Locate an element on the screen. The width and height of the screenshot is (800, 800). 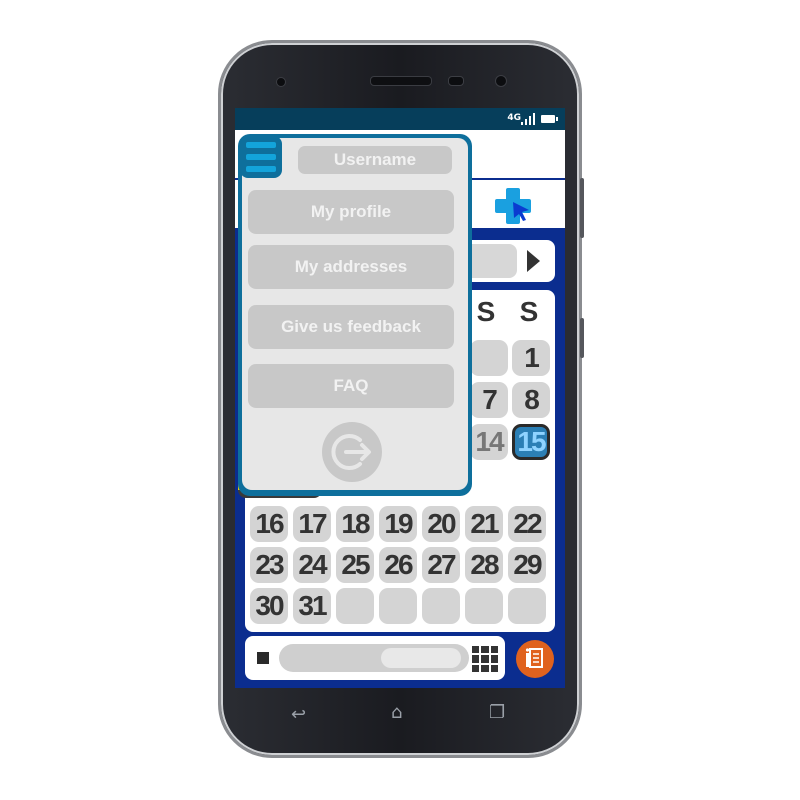
calendar-day: 30 is located at coordinates (269, 606).